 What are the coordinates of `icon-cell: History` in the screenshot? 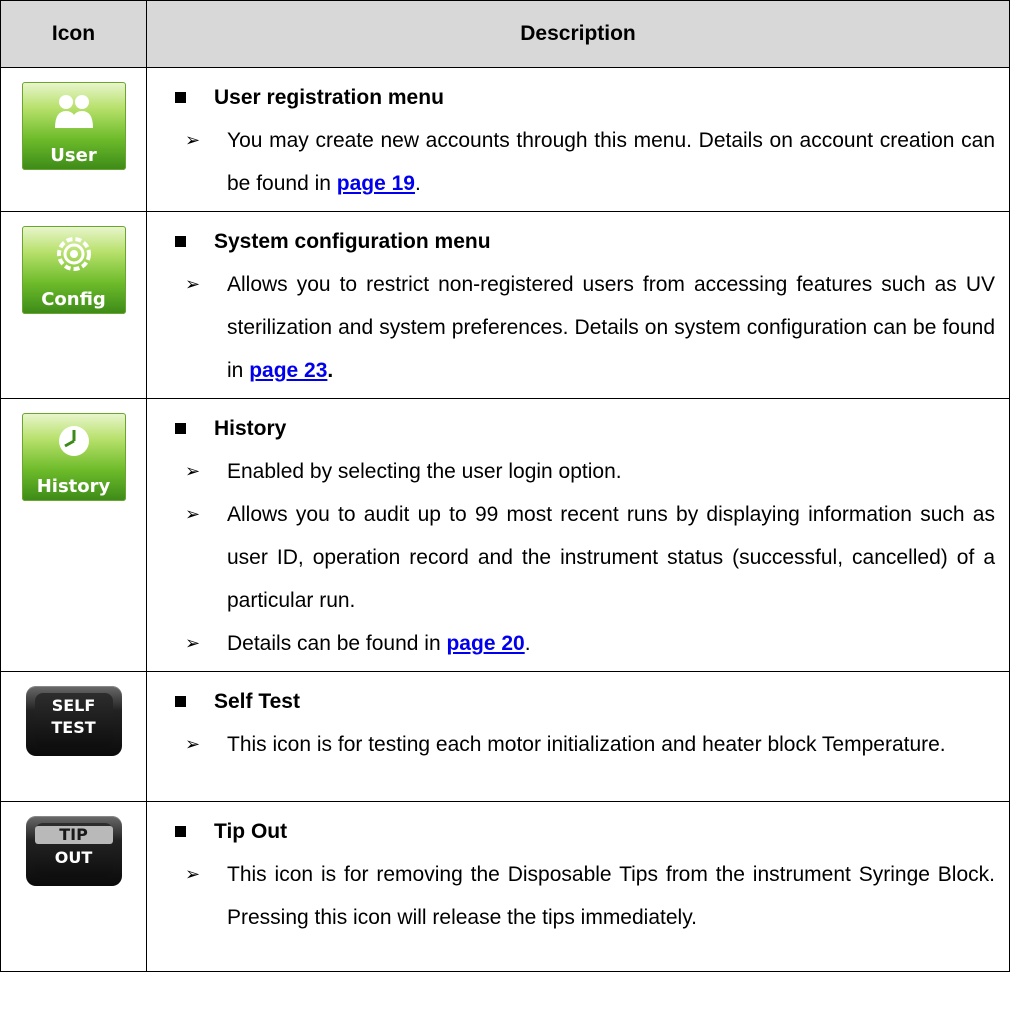 It's located at (73, 535).